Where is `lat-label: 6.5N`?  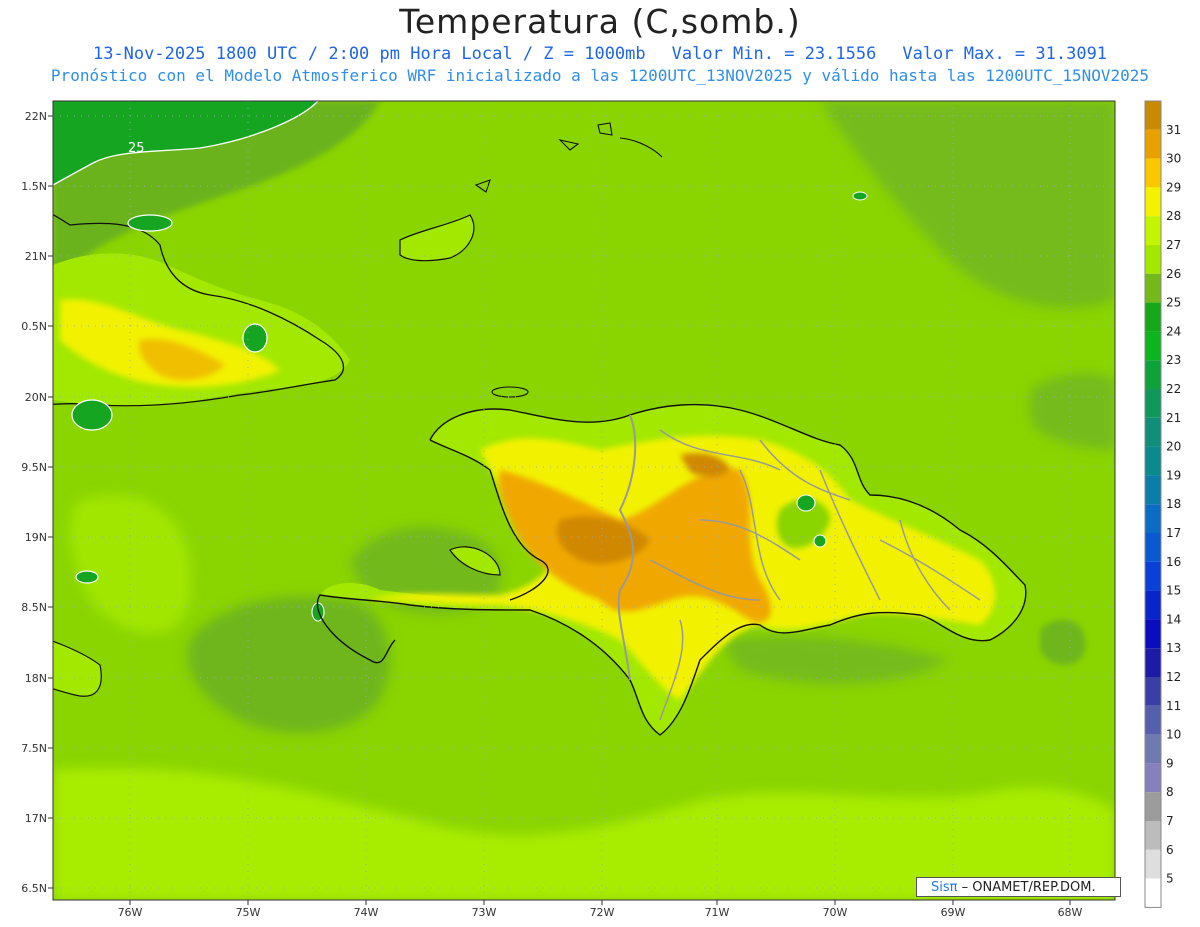
lat-label: 6.5N is located at coordinates (34, 888).